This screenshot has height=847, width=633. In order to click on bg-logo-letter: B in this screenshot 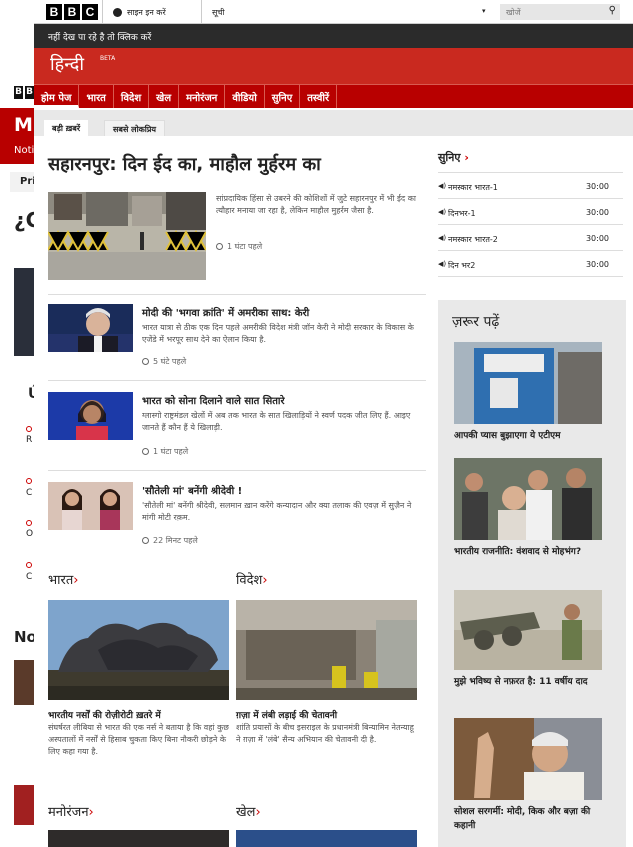, I will do `click(29, 92)`.